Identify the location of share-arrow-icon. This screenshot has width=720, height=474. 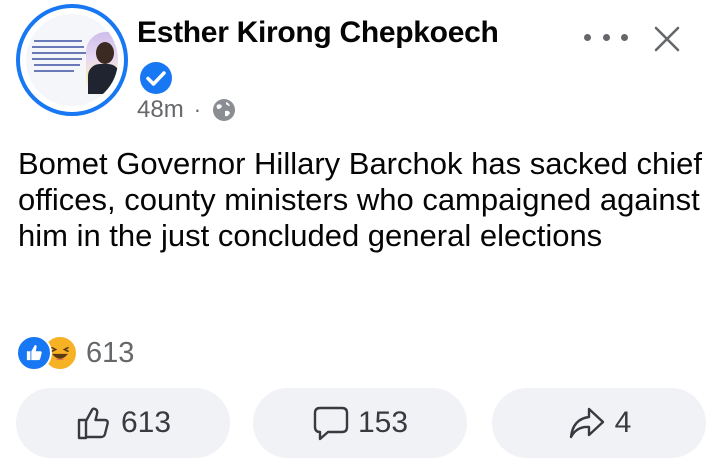
(586, 423).